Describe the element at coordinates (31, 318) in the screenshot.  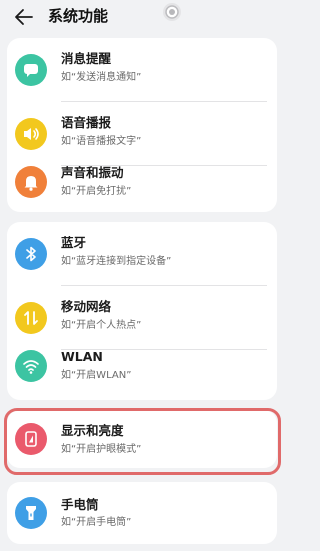
I see `mobile-data-icon` at that location.